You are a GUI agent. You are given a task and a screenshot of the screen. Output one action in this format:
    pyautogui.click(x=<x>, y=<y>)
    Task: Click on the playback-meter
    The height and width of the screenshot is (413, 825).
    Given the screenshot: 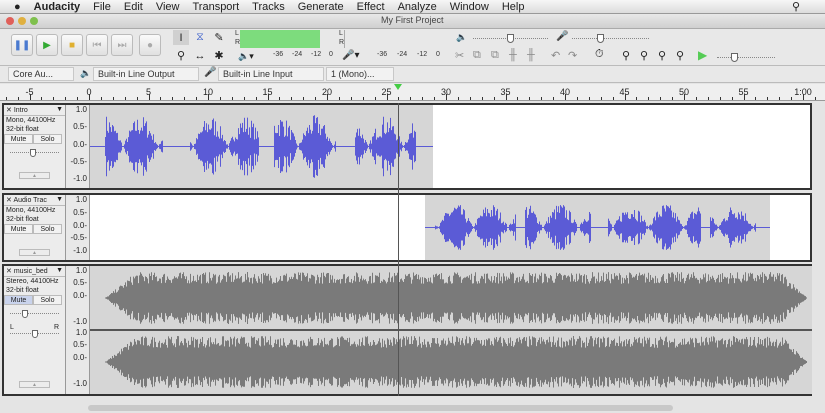 What is the action you would take?
    pyautogui.click(x=280, y=39)
    